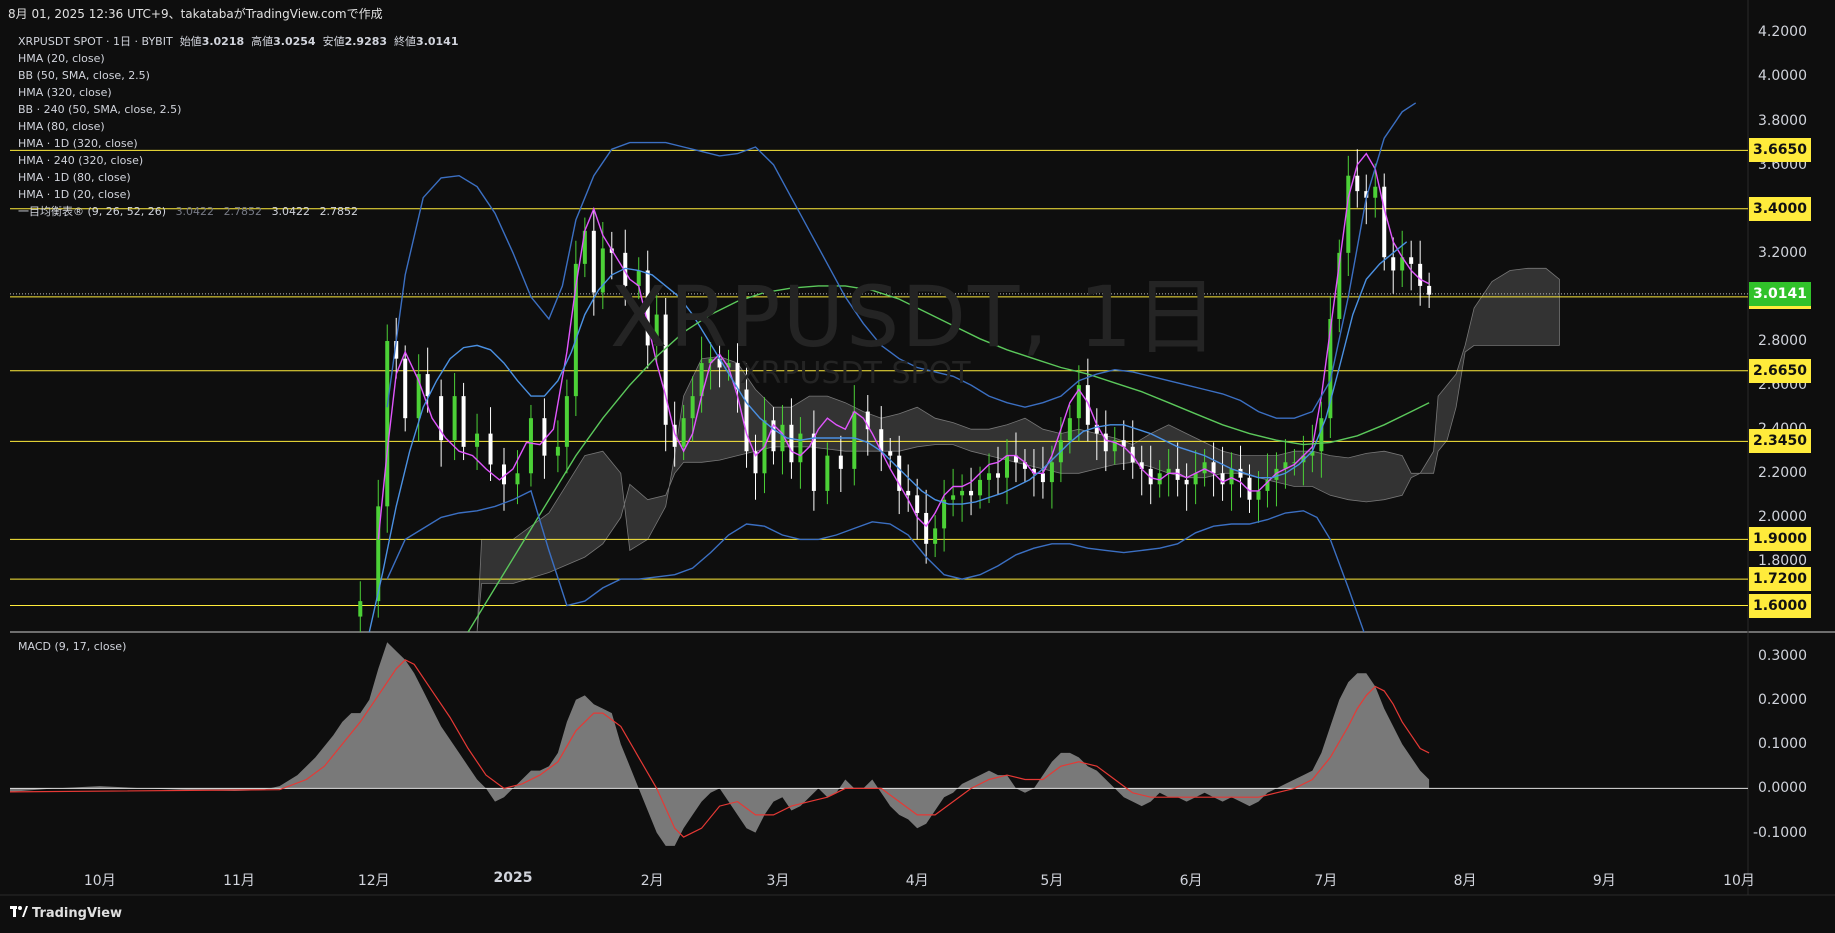  Describe the element at coordinates (1782, 788) in the screenshot. I see `macd-tick-label: 0.0000` at that location.